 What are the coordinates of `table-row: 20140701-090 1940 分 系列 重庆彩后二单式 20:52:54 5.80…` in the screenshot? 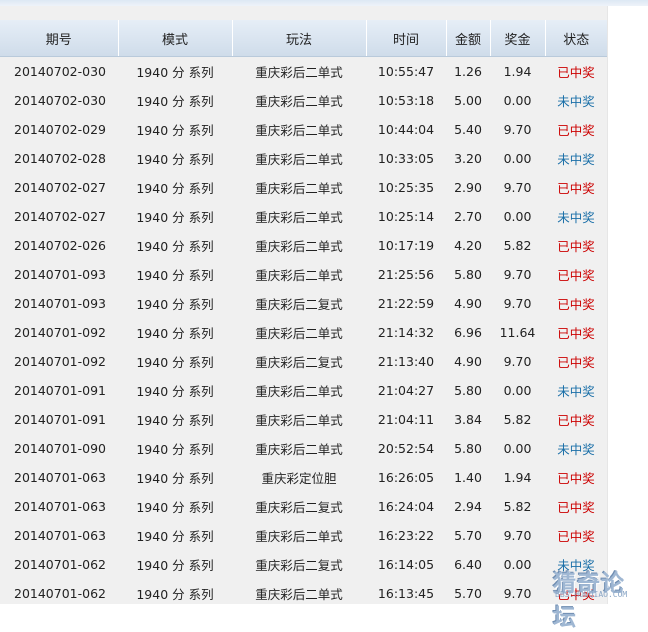 It's located at (303, 448).